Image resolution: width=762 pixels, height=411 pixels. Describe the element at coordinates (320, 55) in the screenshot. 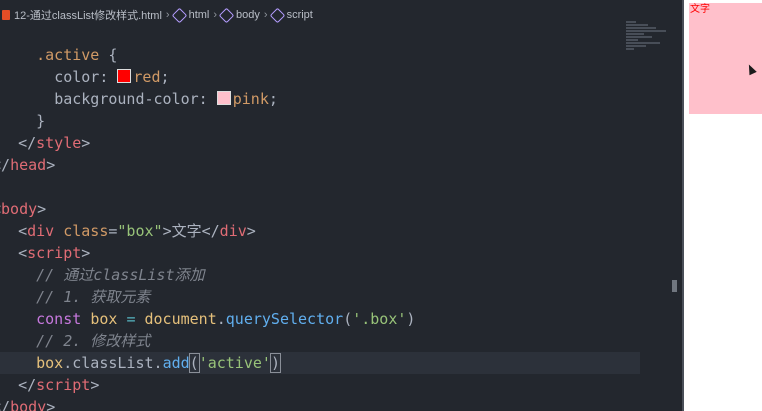

I see `code-line: .active {` at that location.